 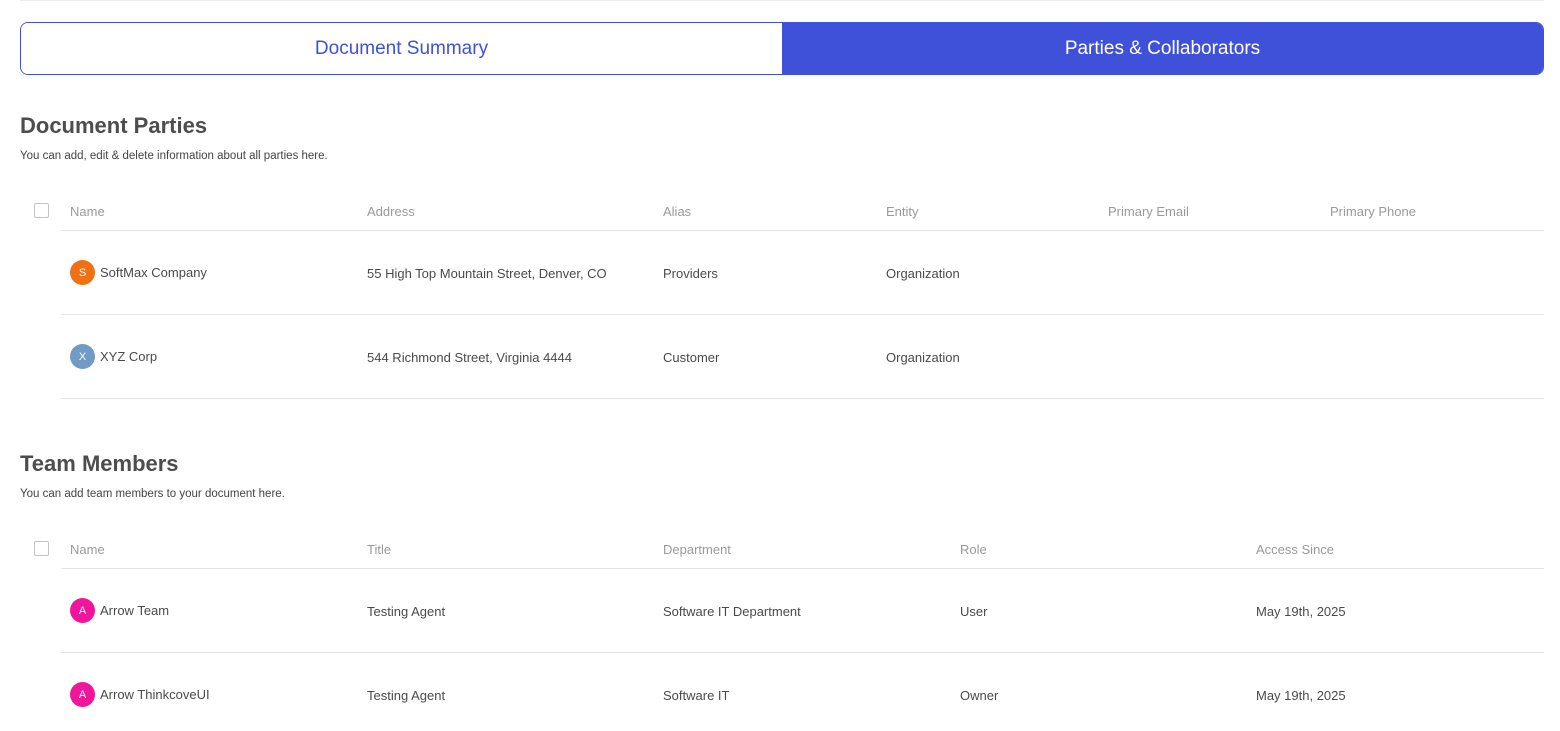 What do you see at coordinates (979, 695) in the screenshot?
I see `member-role: Owner` at bounding box center [979, 695].